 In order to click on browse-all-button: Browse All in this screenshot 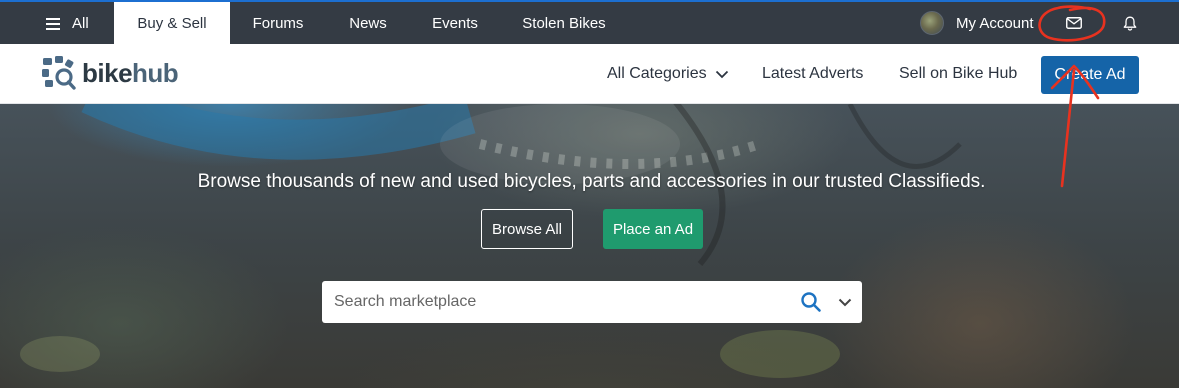, I will do `click(527, 229)`.